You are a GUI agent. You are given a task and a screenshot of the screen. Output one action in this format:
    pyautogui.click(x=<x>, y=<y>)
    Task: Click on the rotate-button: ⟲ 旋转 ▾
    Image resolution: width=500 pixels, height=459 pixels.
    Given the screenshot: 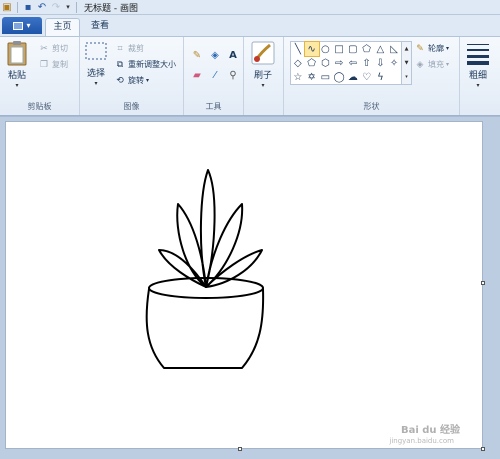 What is the action you would take?
    pyautogui.click(x=131, y=80)
    